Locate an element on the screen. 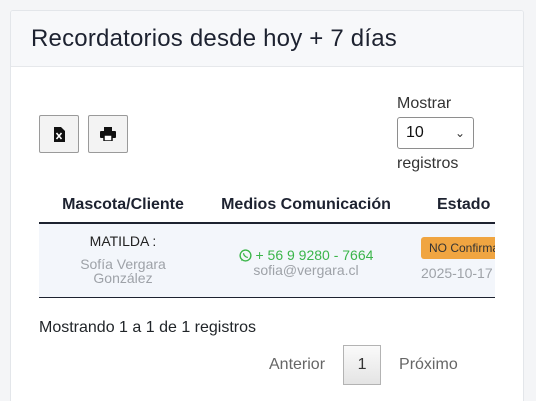 The height and width of the screenshot is (401, 536). length-label-after: registros is located at coordinates (428, 163).